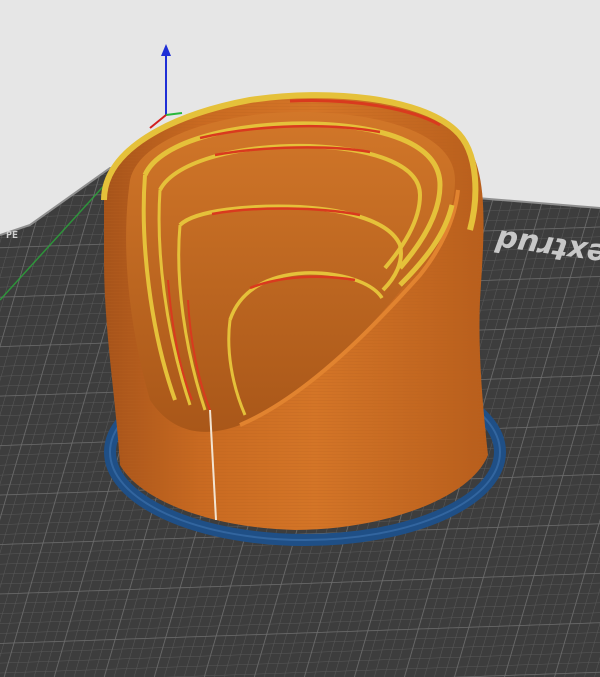 Image resolution: width=600 pixels, height=677 pixels. What do you see at coordinates (18, 248) in the screenshot?
I see `printer-badge-icon: PE` at bounding box center [18, 248].